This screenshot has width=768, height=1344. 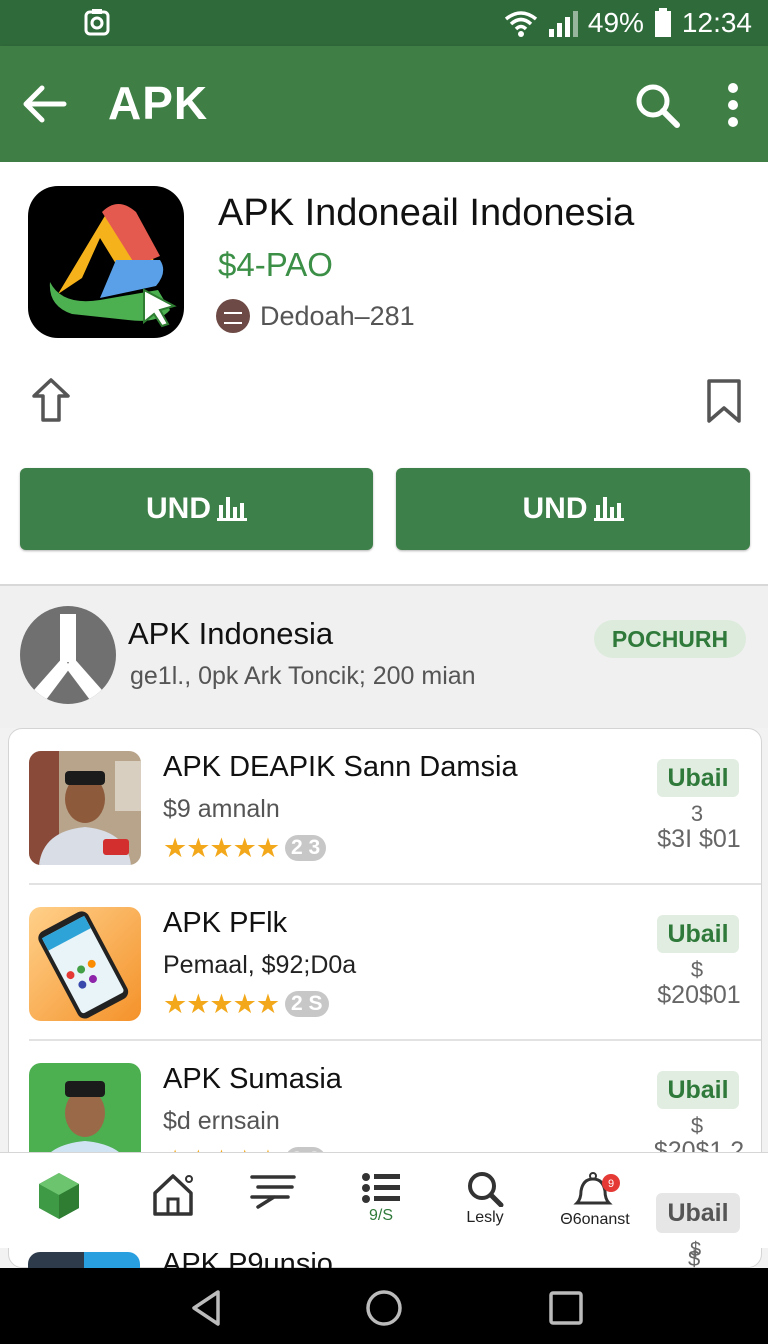 What do you see at coordinates (275, 264) in the screenshot?
I see `app-price: $4-PAO` at bounding box center [275, 264].